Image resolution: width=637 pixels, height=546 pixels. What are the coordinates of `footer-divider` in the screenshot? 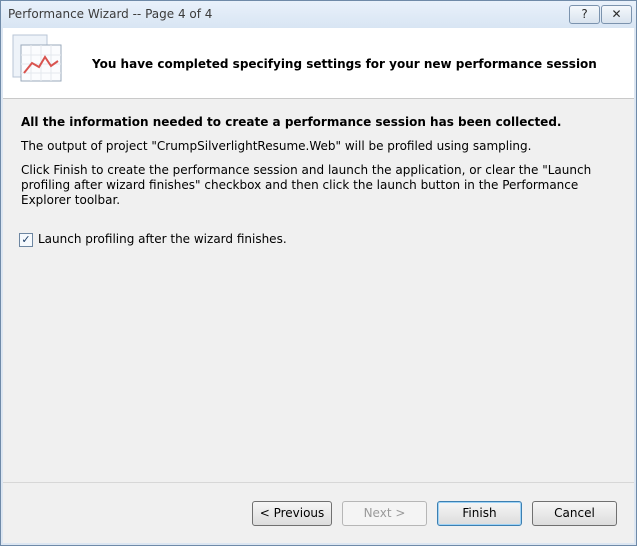 It's located at (318, 482).